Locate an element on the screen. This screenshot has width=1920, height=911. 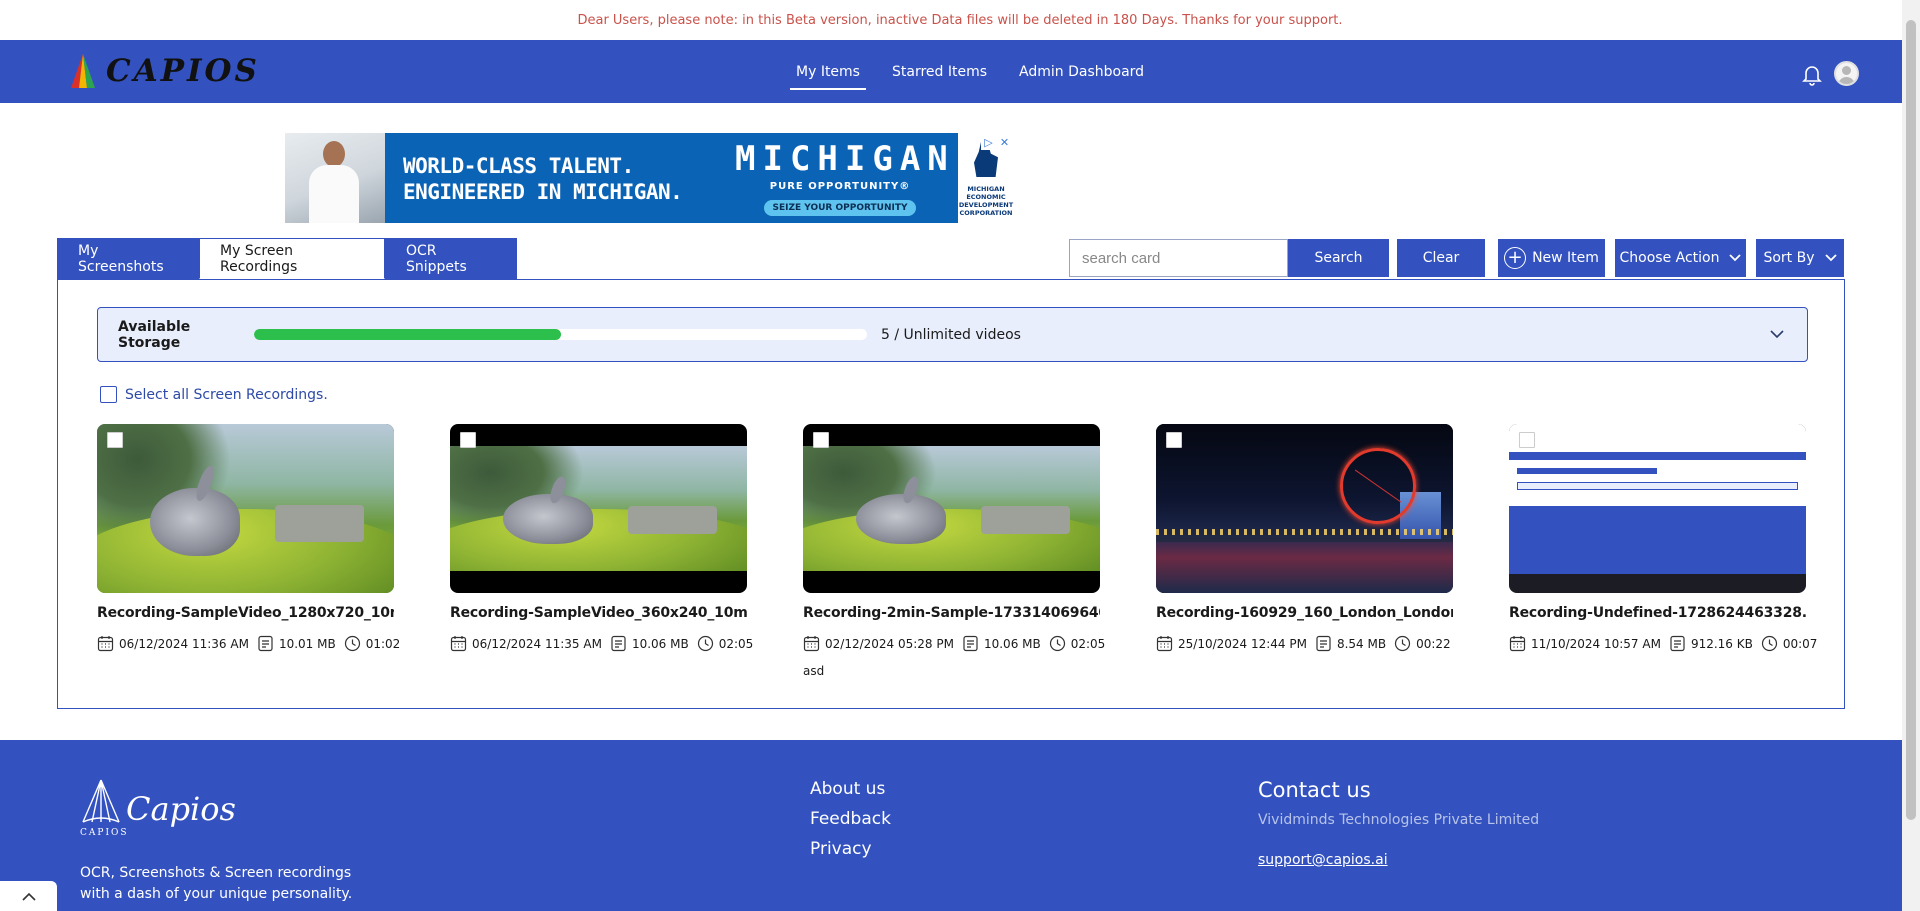
tab-my-screenshots: My Screenshots is located at coordinates (128, 258).